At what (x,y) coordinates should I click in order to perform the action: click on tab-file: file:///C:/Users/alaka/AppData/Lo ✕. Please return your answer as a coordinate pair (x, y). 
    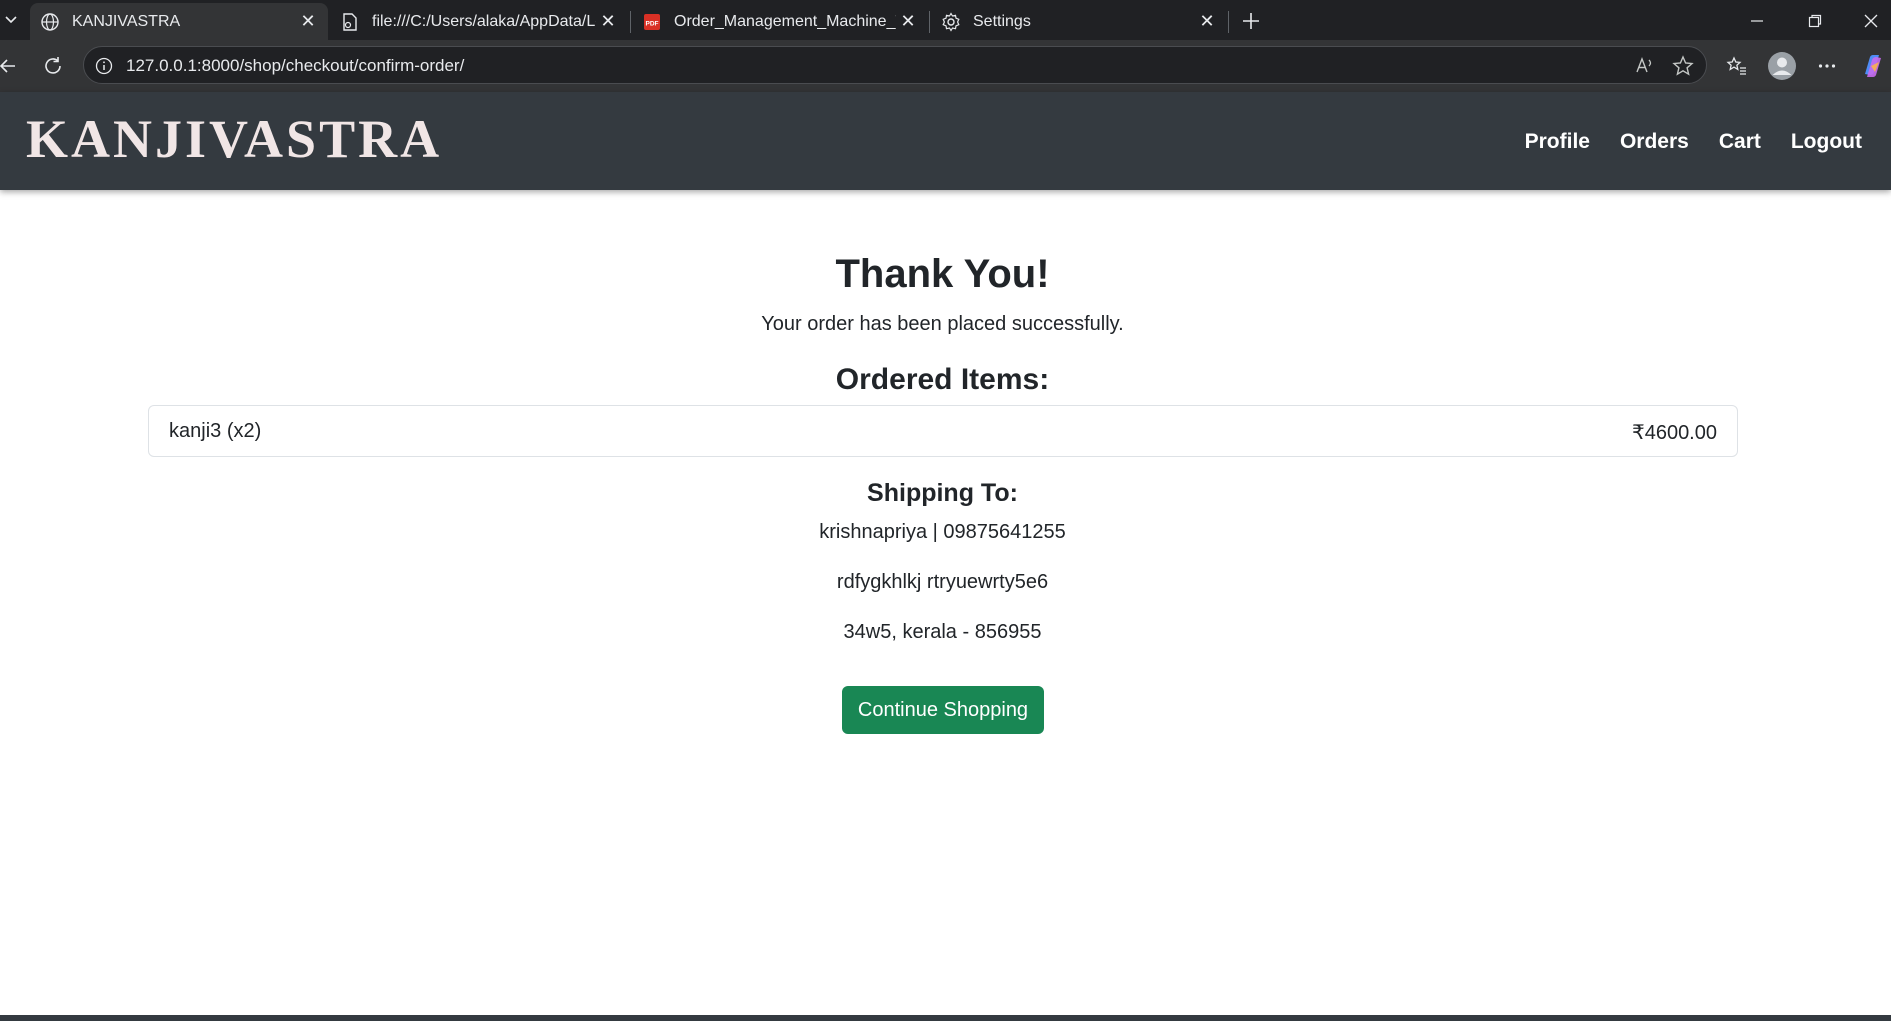
    Looking at the image, I should click on (479, 21).